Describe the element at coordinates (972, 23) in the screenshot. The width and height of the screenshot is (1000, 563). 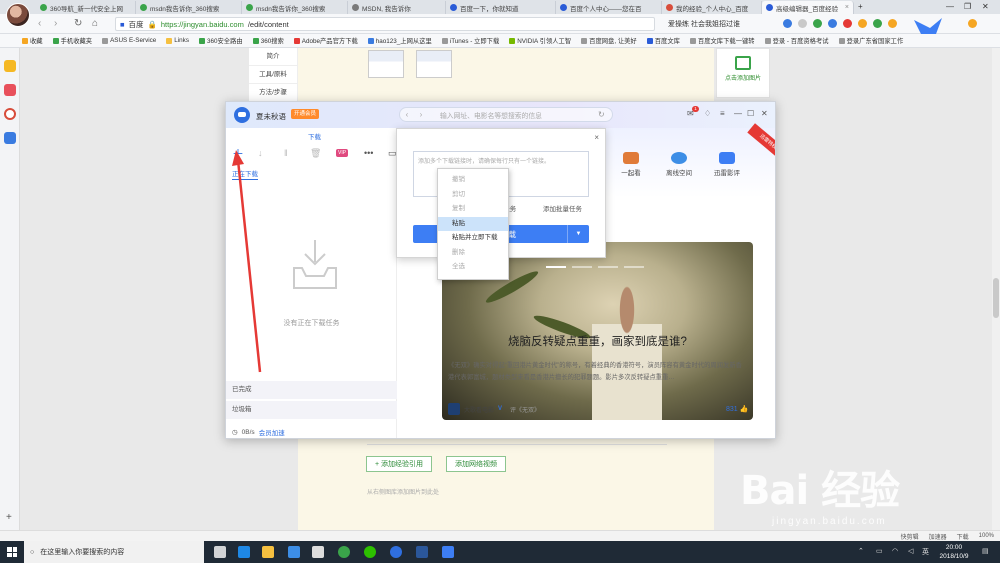
I see `menu-icon` at that location.